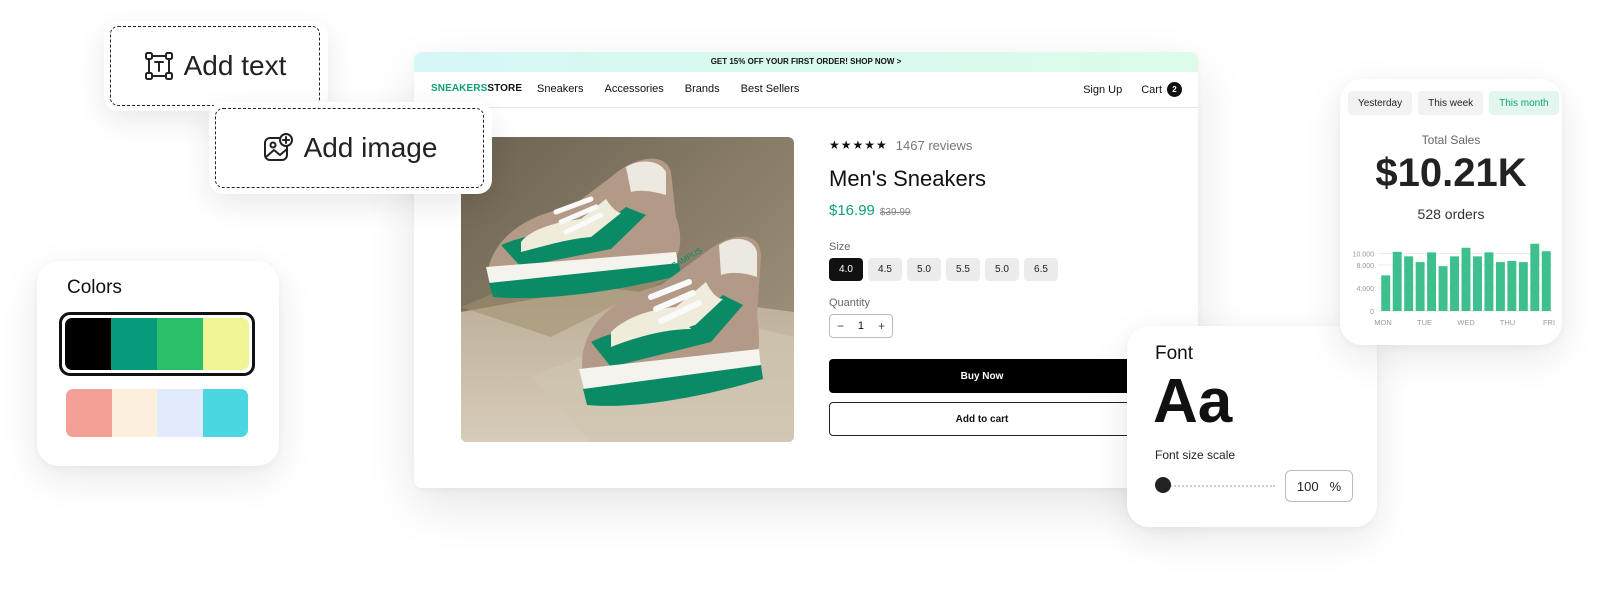  Describe the element at coordinates (1424, 322) in the screenshot. I see `x-tick-label: TUE` at that location.